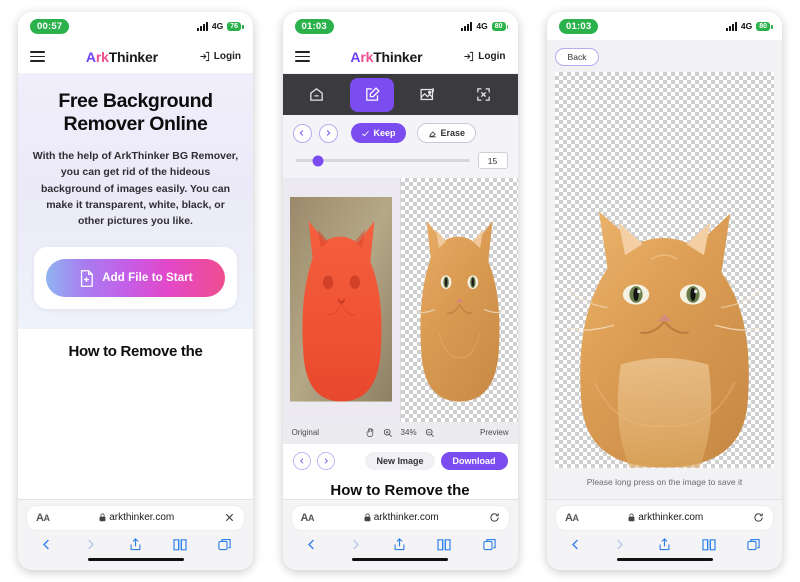 The image size is (800, 582). What do you see at coordinates (482, 26) in the screenshot?
I see `network-type-label: 4G` at bounding box center [482, 26].